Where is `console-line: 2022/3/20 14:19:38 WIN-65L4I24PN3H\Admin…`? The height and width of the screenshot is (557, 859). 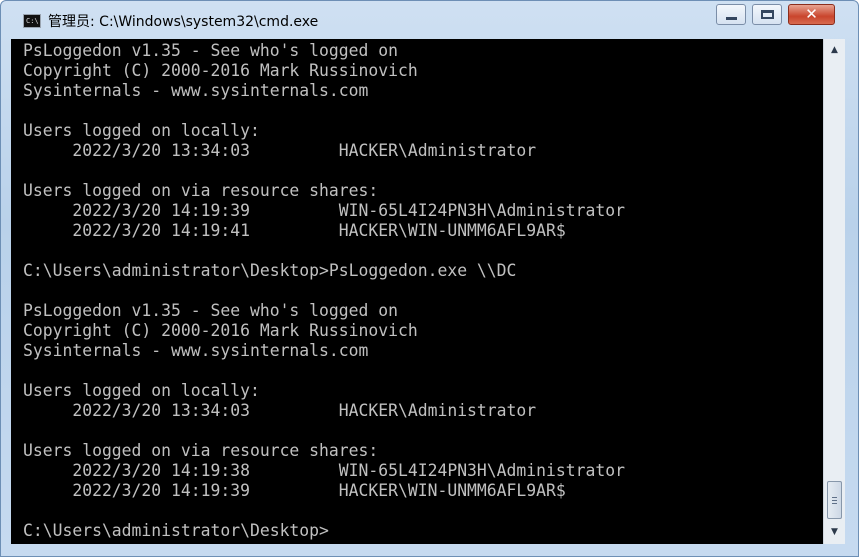 console-line: 2022/3/20 14:19:38 WIN-65L4I24PN3H\Admin… is located at coordinates (324, 470).